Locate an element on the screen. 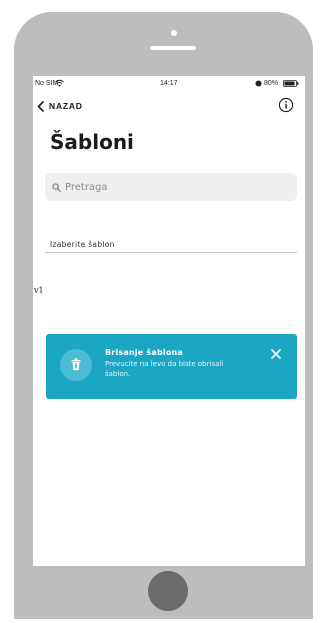 This screenshot has height=623, width=323. battery-percentage: 80% is located at coordinates (271, 83).